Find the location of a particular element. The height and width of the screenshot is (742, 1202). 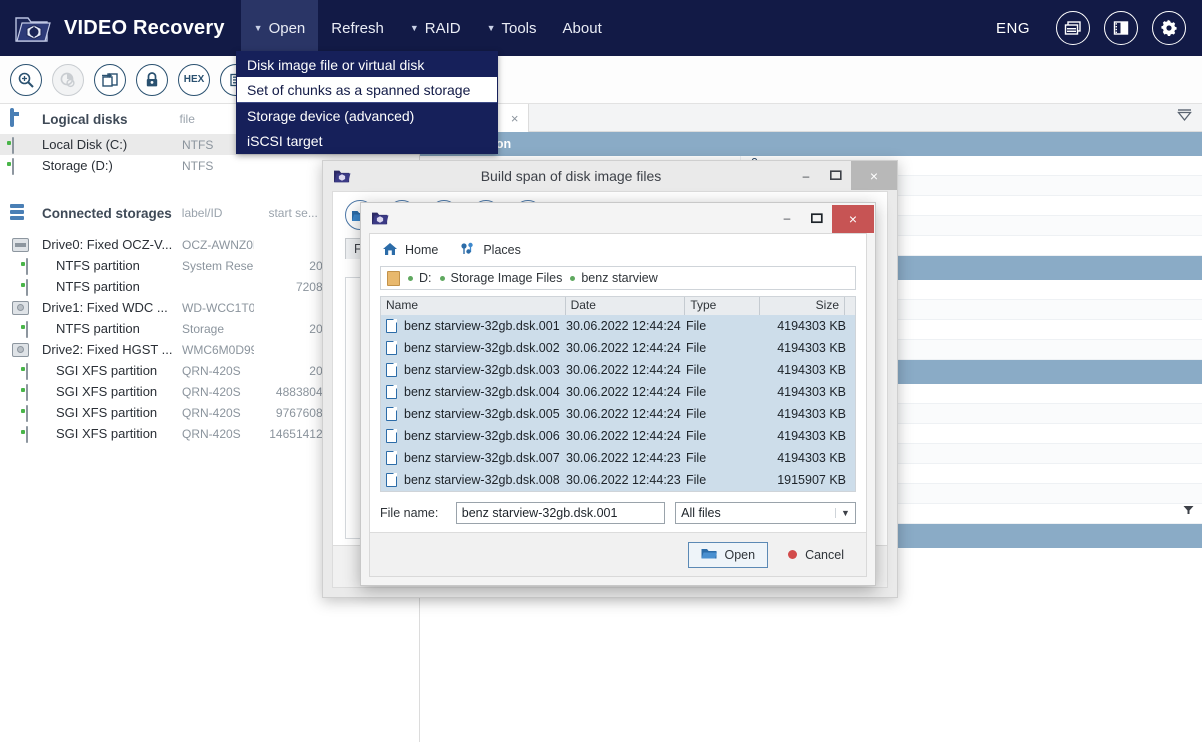

filename-input: benz starview-32gb.dsk.001 is located at coordinates (560, 513).